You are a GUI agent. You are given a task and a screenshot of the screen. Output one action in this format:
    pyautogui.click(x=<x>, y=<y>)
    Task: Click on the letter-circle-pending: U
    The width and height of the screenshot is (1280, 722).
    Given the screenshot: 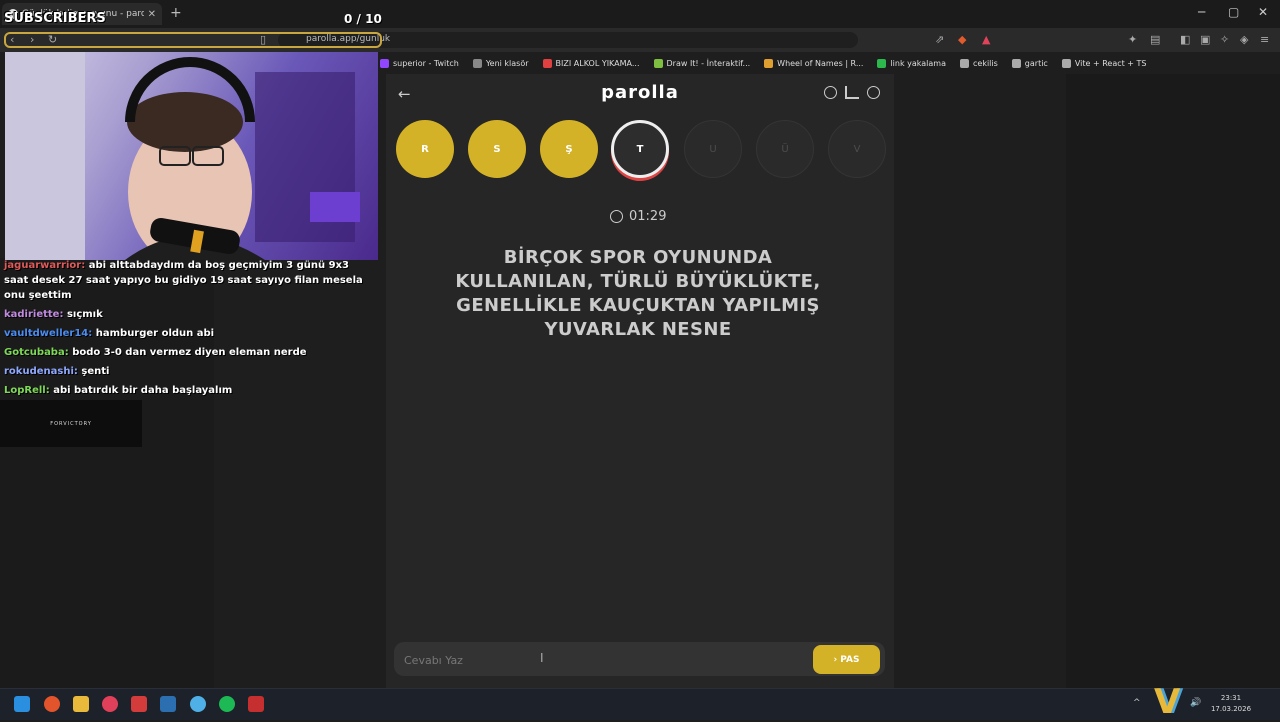 What is the action you would take?
    pyautogui.click(x=713, y=149)
    